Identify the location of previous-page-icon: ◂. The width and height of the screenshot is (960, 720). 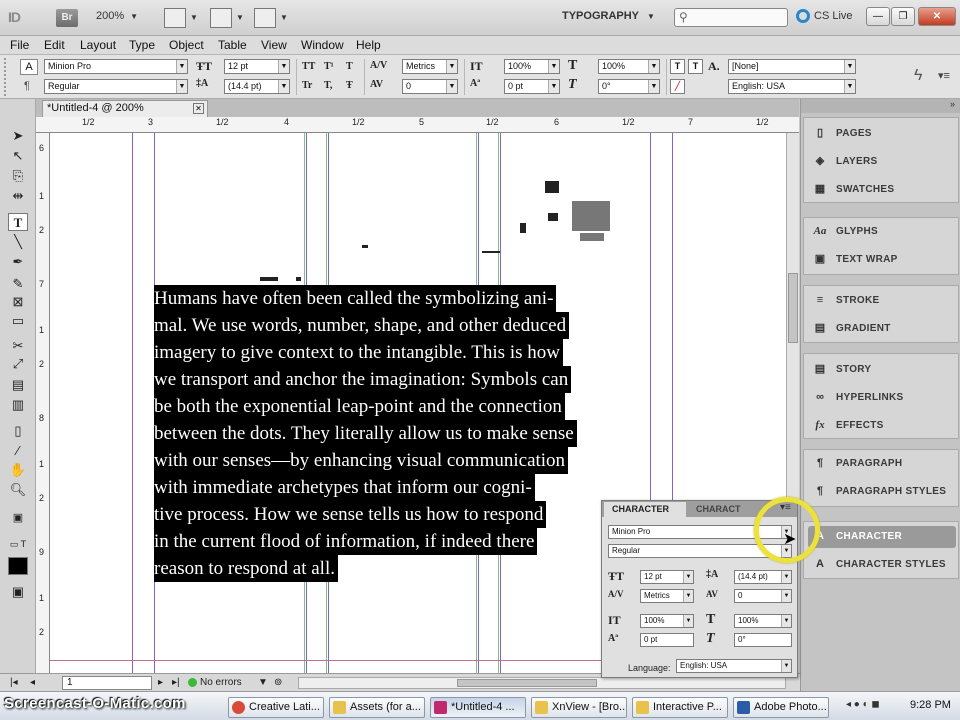
(32, 682).